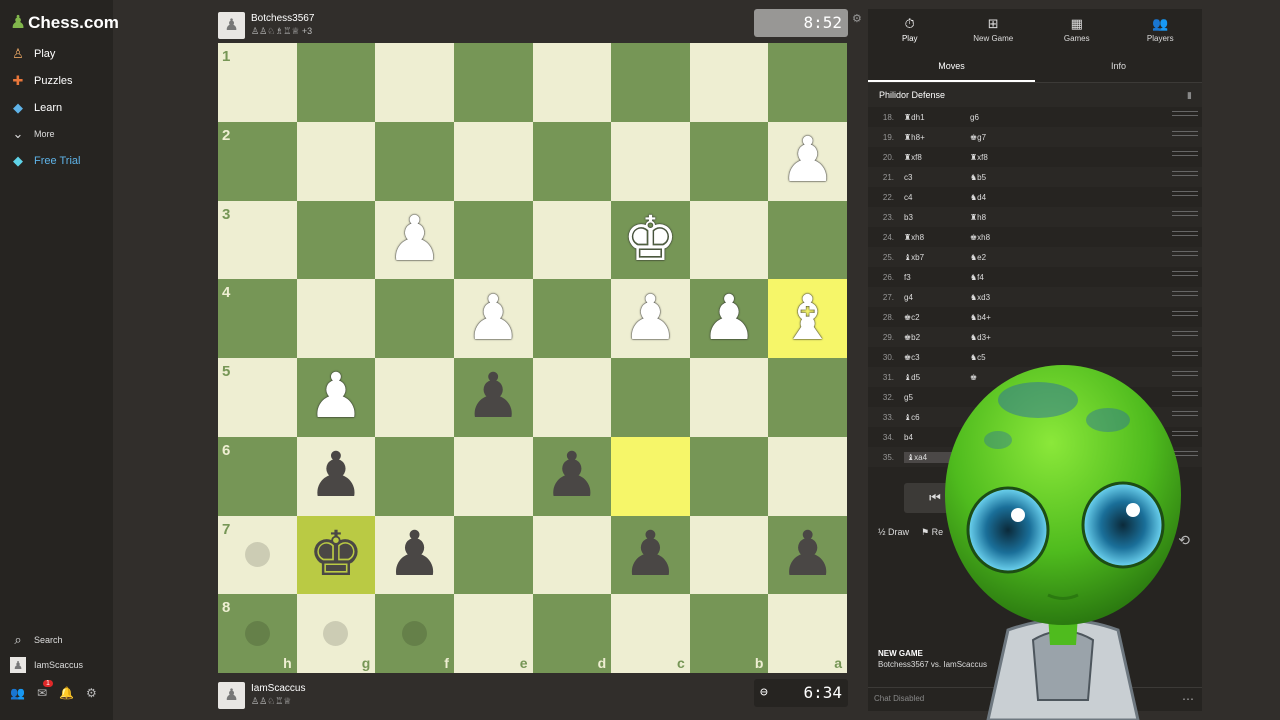  What do you see at coordinates (937, 277) in the screenshot?
I see `white-move: f3` at bounding box center [937, 277].